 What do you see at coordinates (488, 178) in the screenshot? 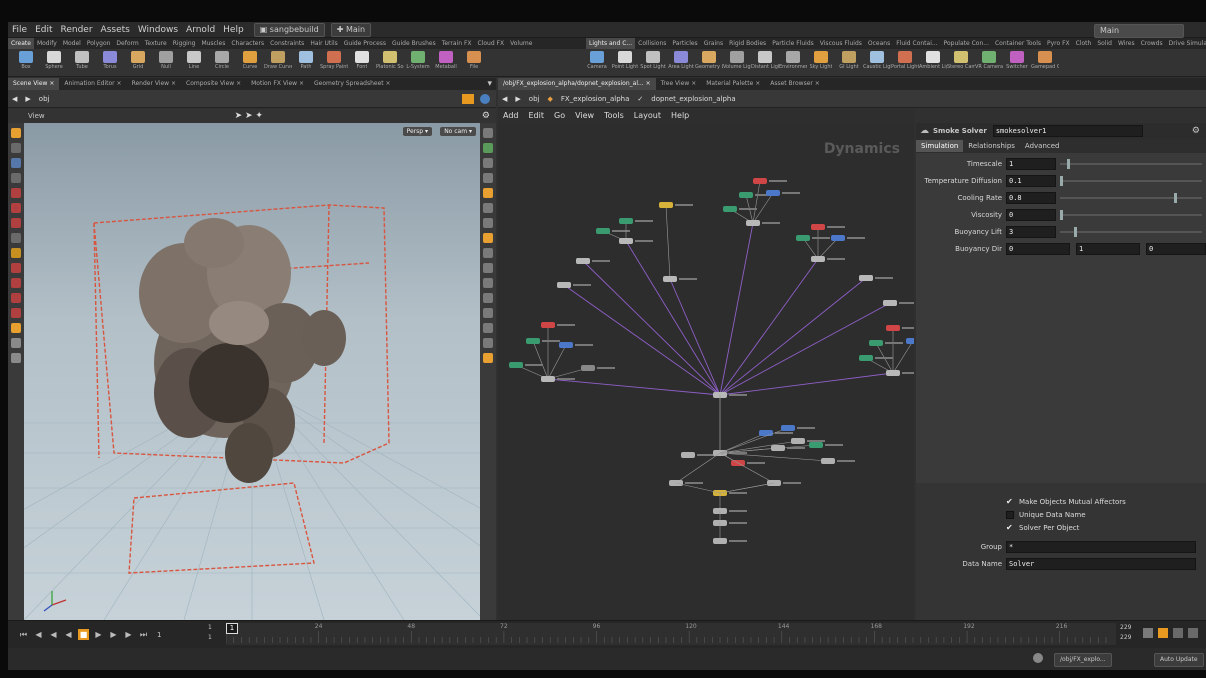
I see `shading-icon` at bounding box center [488, 178].